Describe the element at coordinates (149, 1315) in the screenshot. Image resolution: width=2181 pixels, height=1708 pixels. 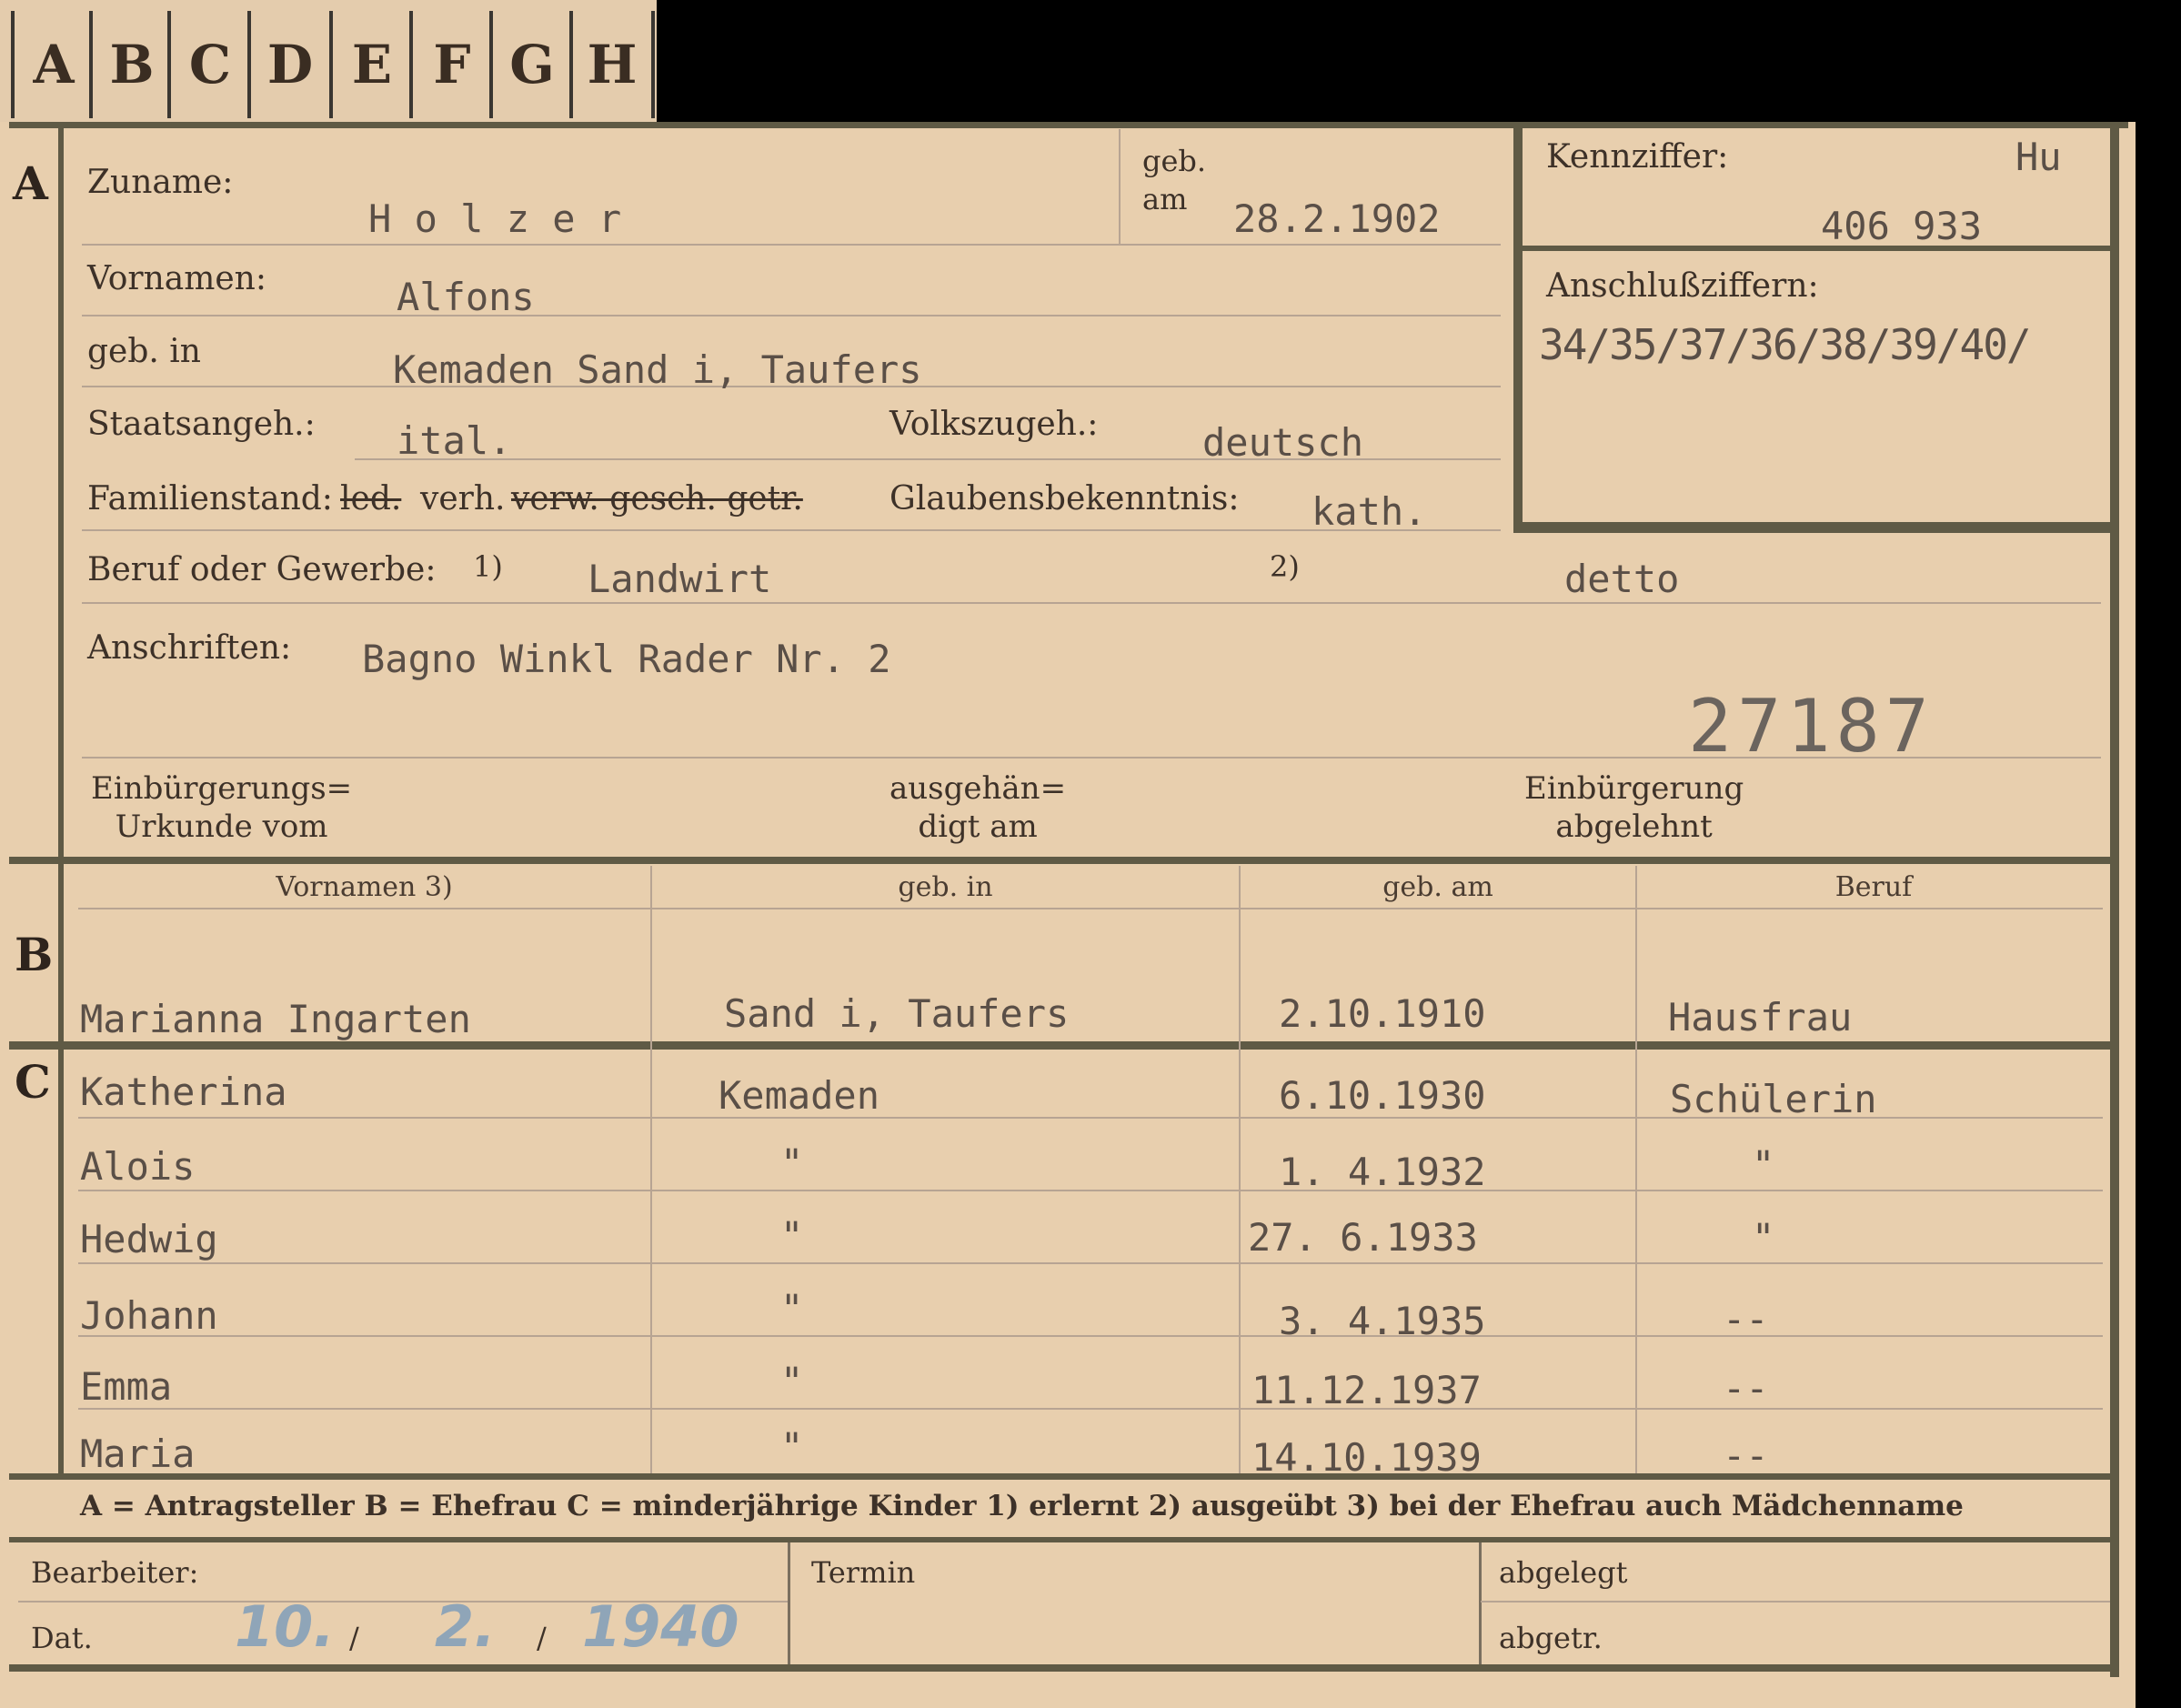
I see `child-4-name: Johann` at that location.